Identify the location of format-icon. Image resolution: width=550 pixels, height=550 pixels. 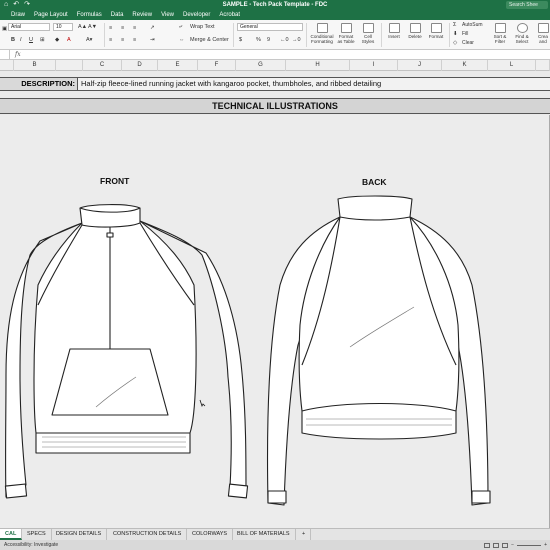
(436, 28).